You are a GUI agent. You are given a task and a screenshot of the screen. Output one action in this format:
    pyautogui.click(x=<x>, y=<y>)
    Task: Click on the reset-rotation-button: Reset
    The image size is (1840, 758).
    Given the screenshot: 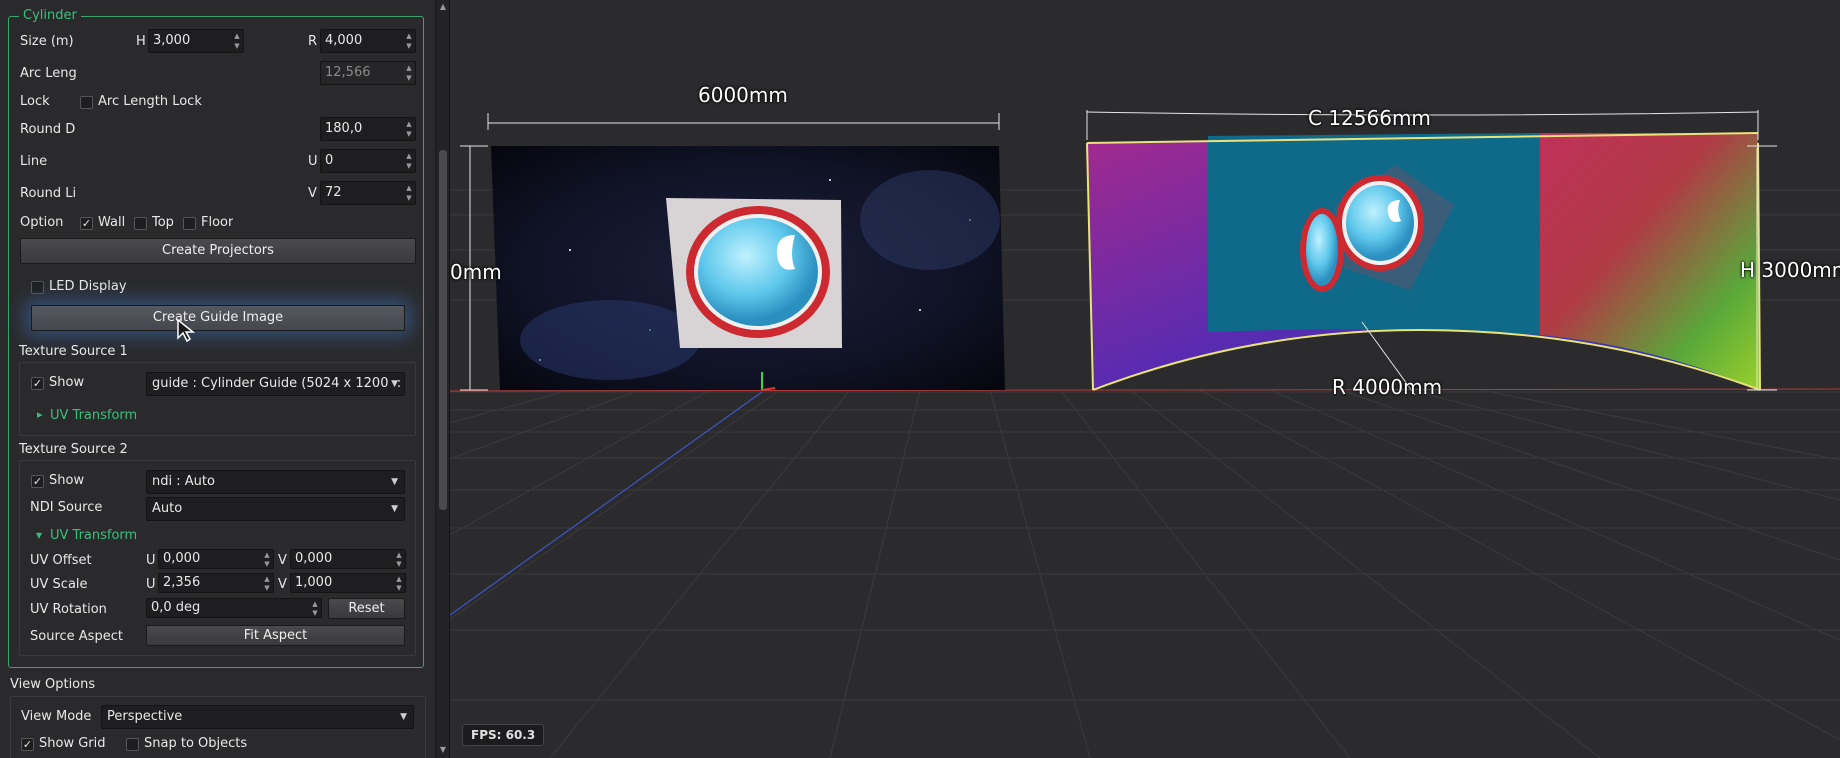 What is the action you would take?
    pyautogui.click(x=366, y=608)
    